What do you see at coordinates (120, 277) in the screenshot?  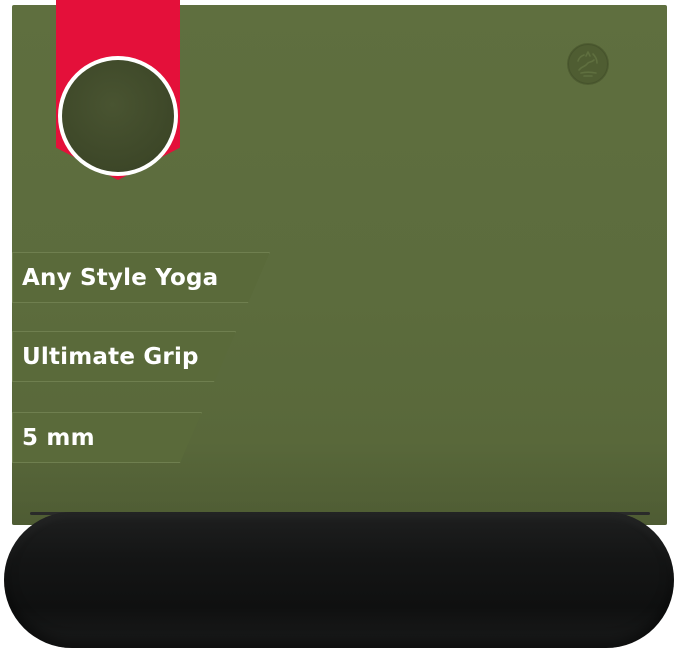 I see `feature-label: Any Style Yoga` at bounding box center [120, 277].